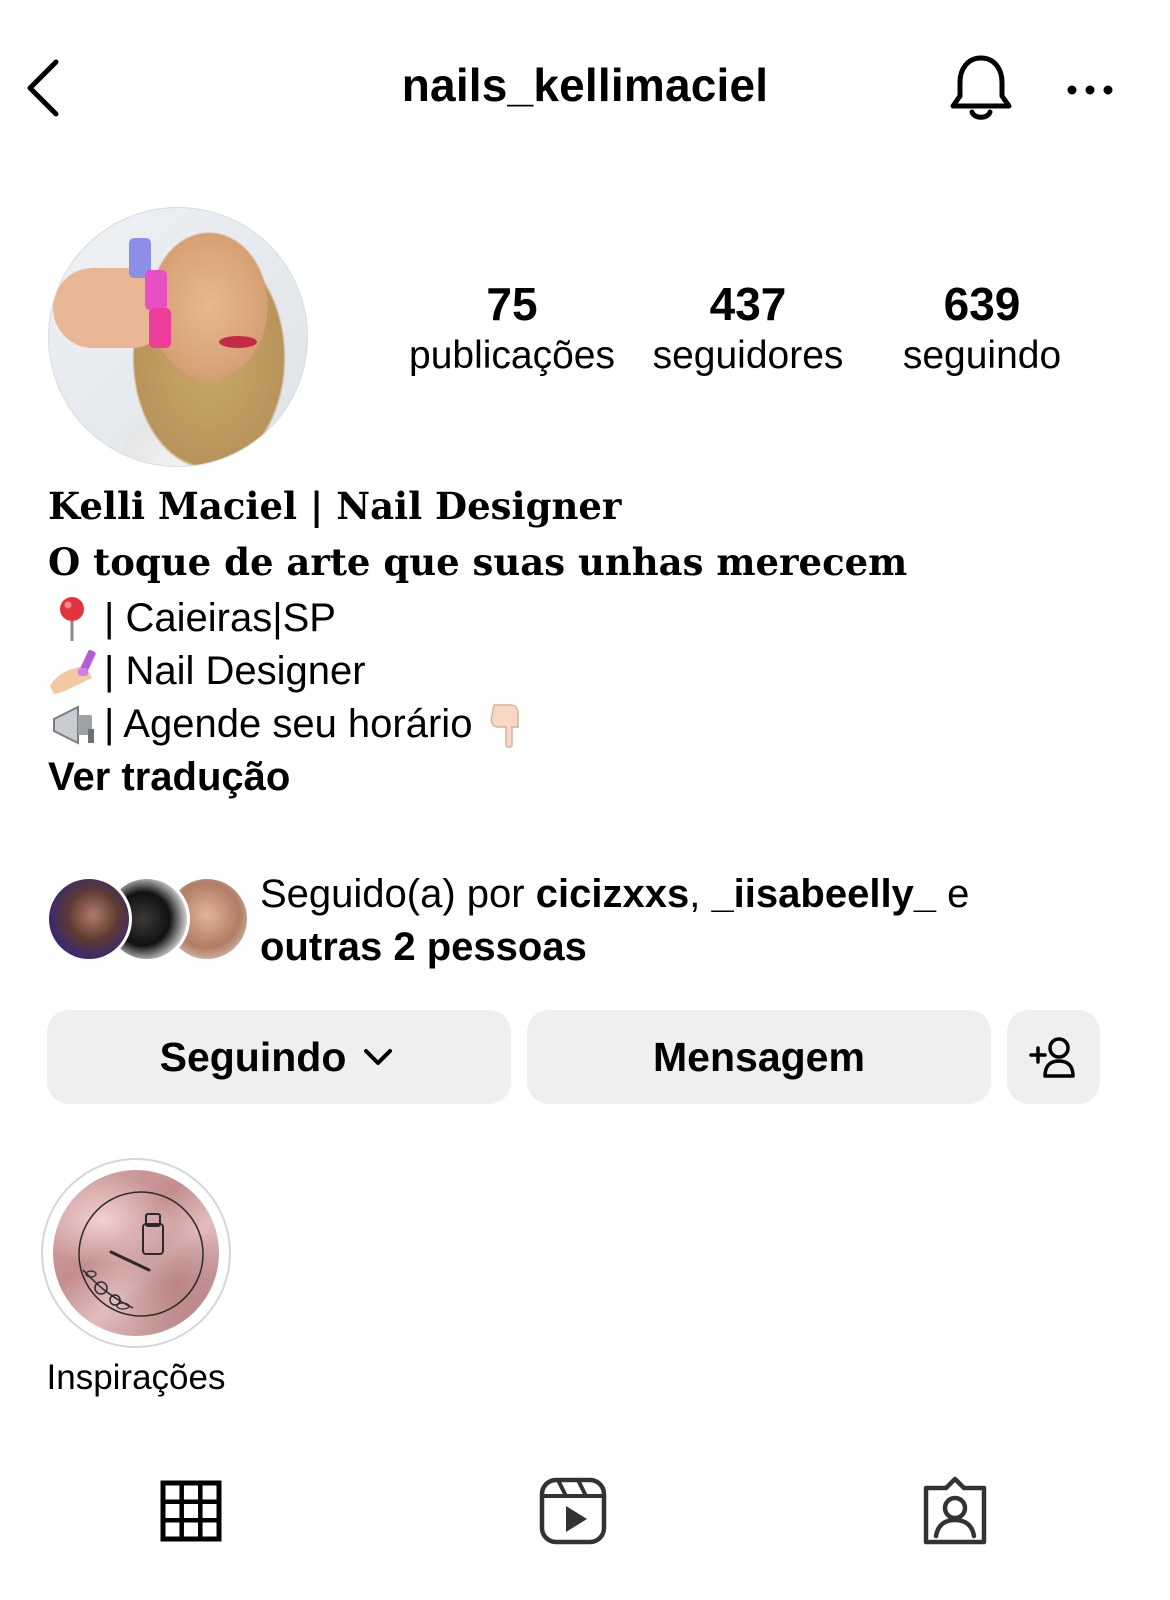 The image size is (1170, 1600). Describe the element at coordinates (824, 894) in the screenshot. I see `mutual-follower-name: _iisabeelly_` at that location.